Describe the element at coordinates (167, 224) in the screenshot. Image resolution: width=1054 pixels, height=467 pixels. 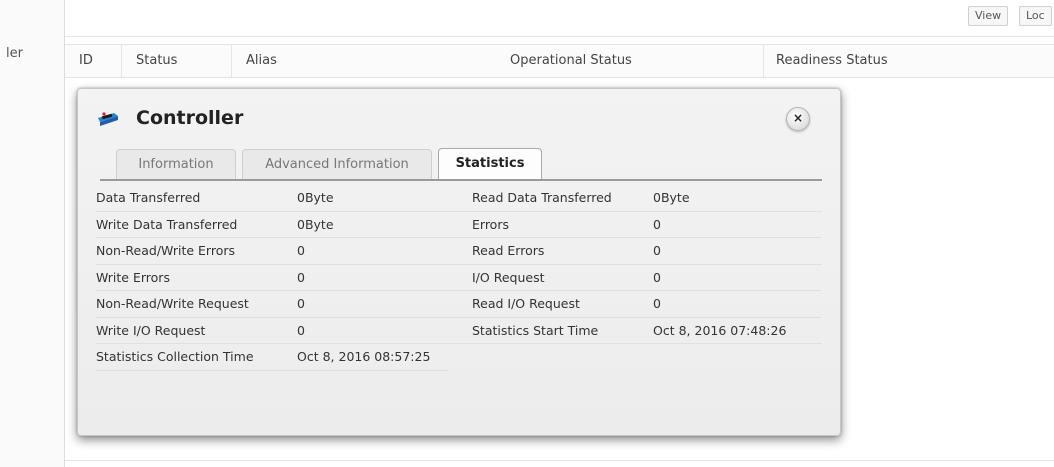
I see `stat-label: Write Data Transferred` at that location.